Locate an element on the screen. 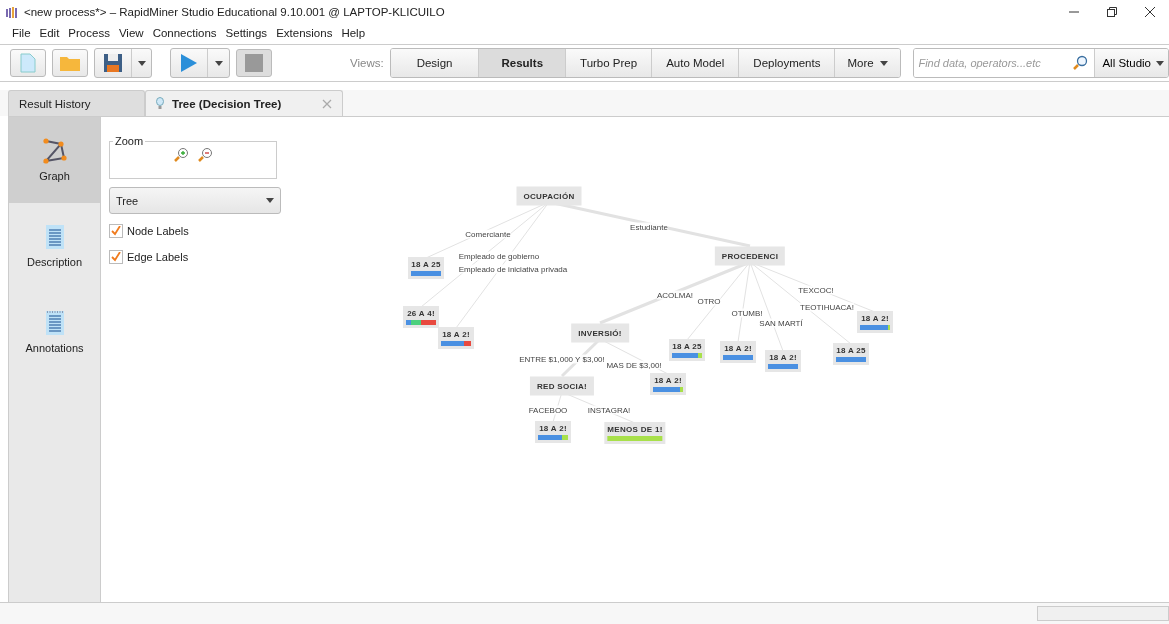  edge-label: ACOLMA! is located at coordinates (675, 295).